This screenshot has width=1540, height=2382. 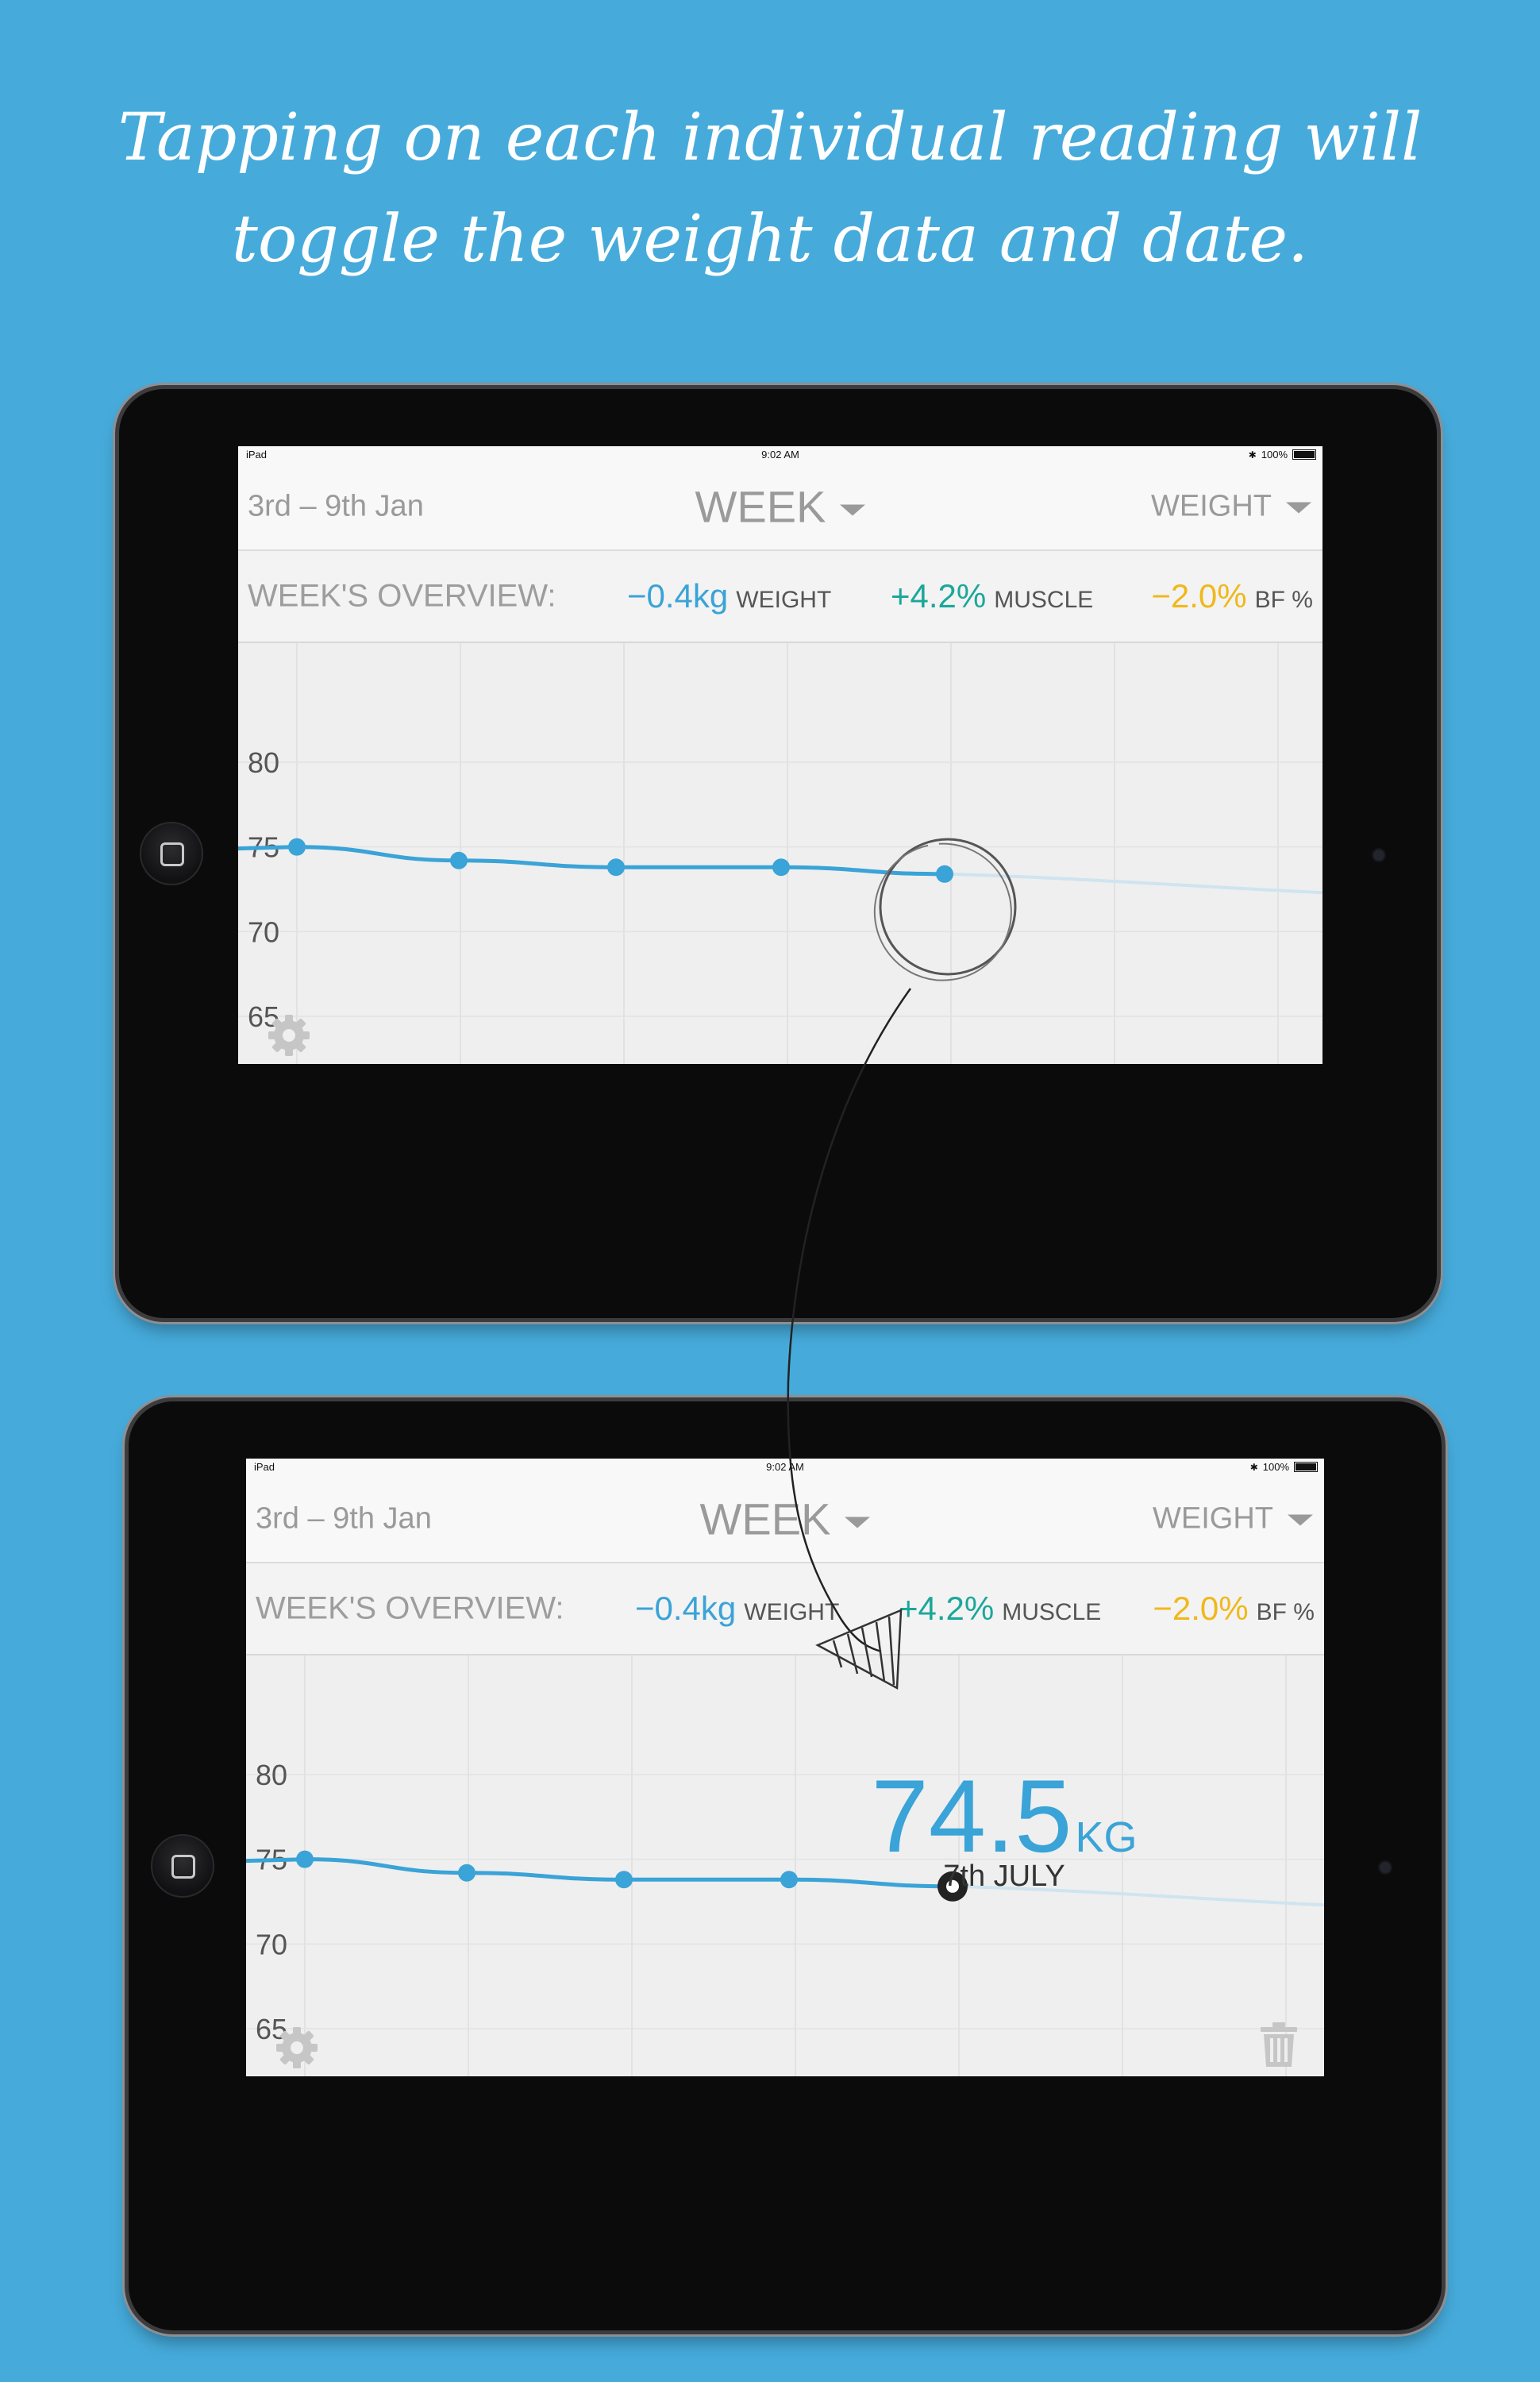 What do you see at coordinates (1279, 2044) in the screenshot?
I see `trash-icon` at bounding box center [1279, 2044].